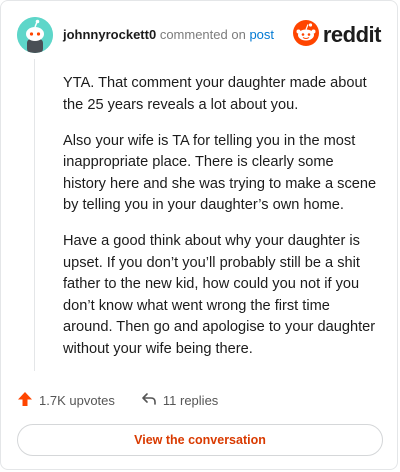  I want to click on replies-button: 11 replies, so click(179, 400).